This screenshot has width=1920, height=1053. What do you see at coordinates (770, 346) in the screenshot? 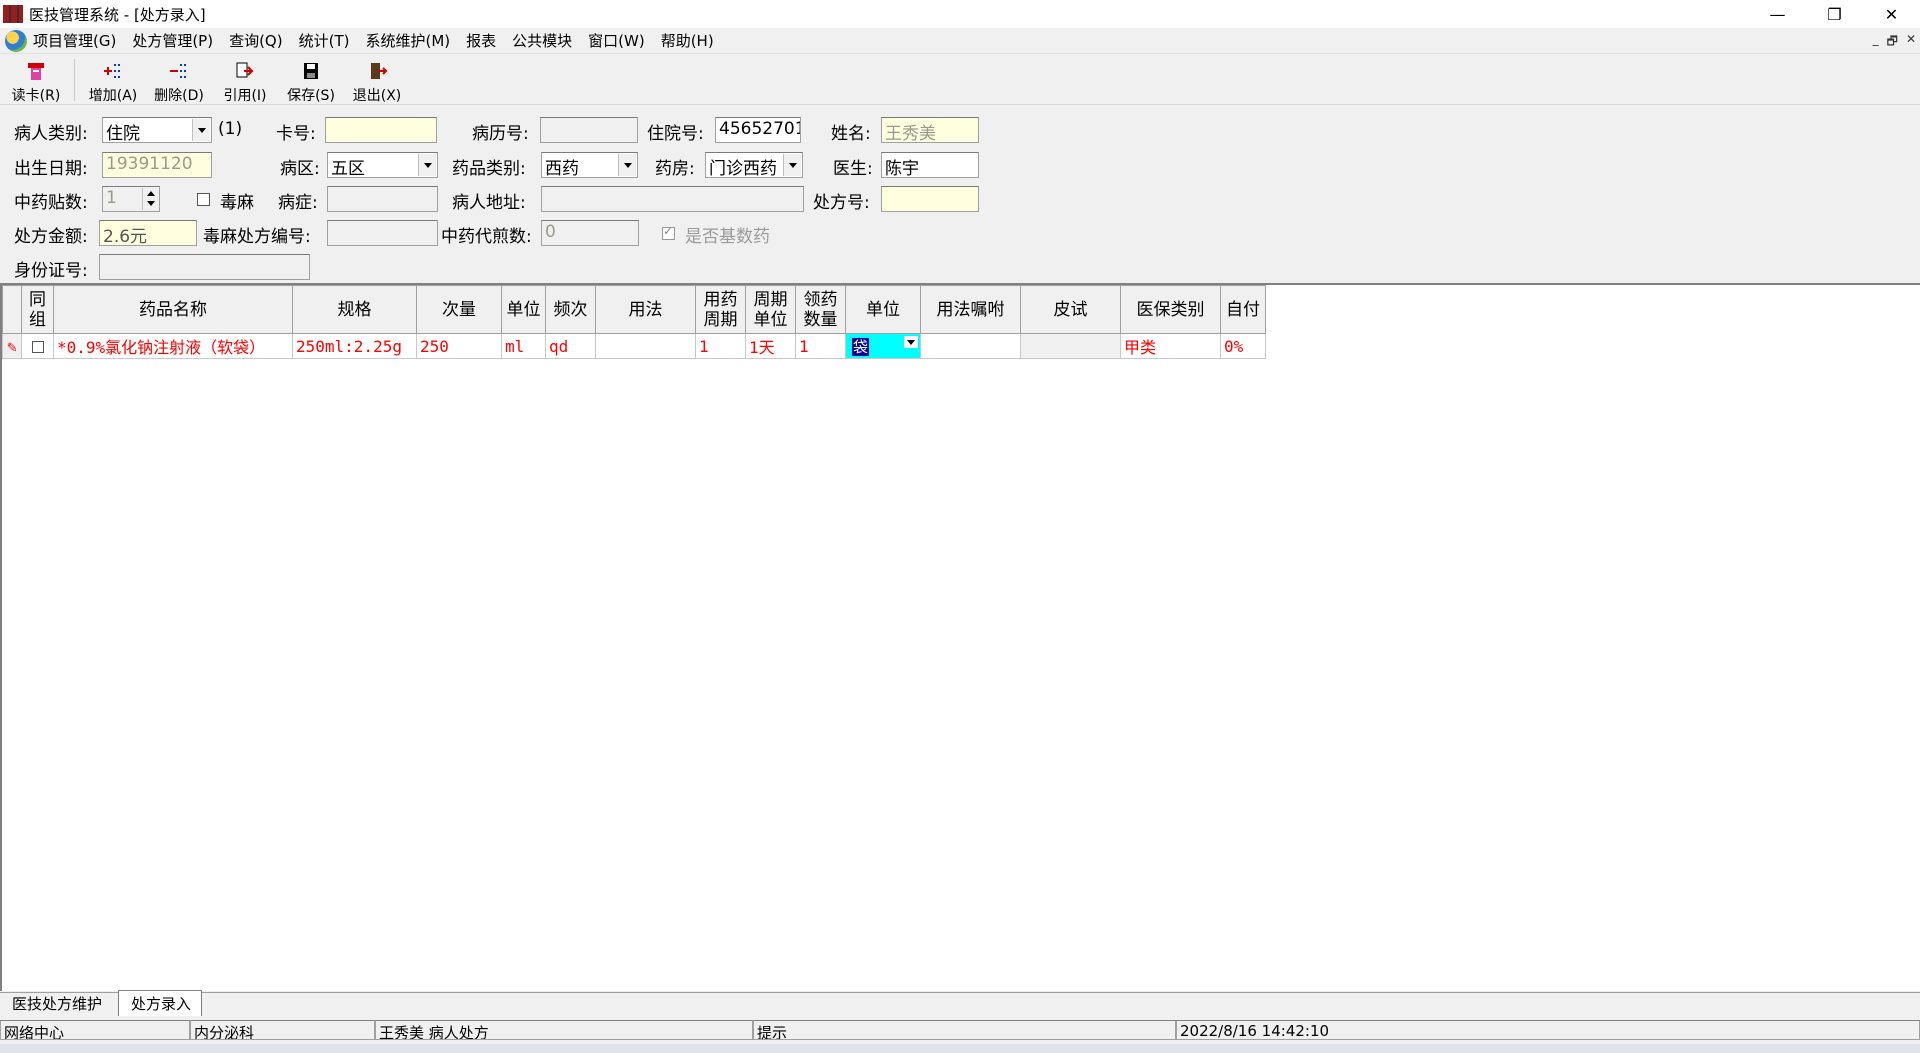
I see `cell-period-unit: 1天` at bounding box center [770, 346].